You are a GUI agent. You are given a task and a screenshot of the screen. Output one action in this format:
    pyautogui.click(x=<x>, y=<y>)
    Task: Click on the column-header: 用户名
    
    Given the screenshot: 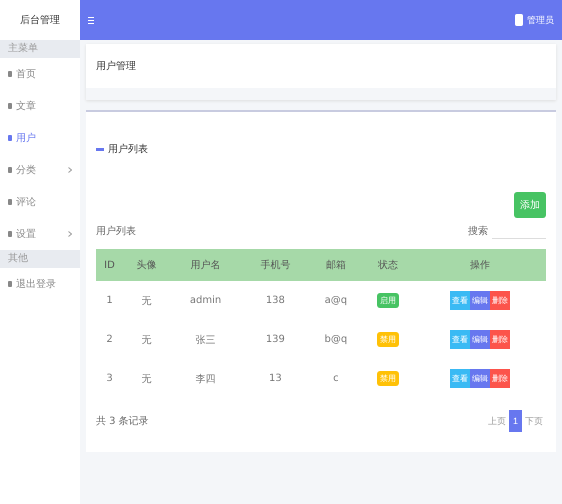 What is the action you would take?
    pyautogui.click(x=206, y=265)
    